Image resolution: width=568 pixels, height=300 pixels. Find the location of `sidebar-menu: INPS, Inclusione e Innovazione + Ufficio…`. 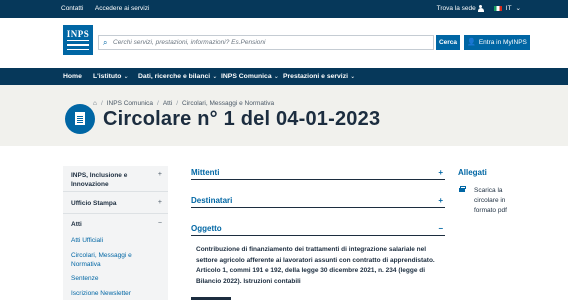

sidebar-menu: INPS, Inclusione e Innovazione + Ufficio… is located at coordinates (115, 233).